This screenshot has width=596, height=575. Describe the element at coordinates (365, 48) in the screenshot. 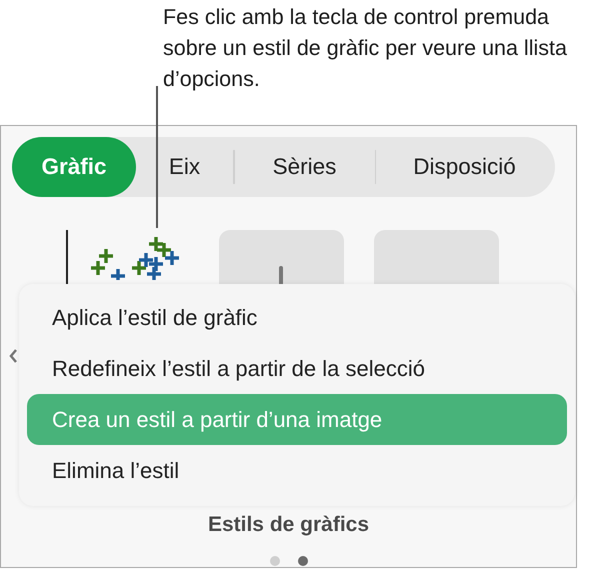

I see `callout-text: Fes clic amb la tecla de control premuda sobre un estil de gràfic per veure una llista d’opcions.` at that location.